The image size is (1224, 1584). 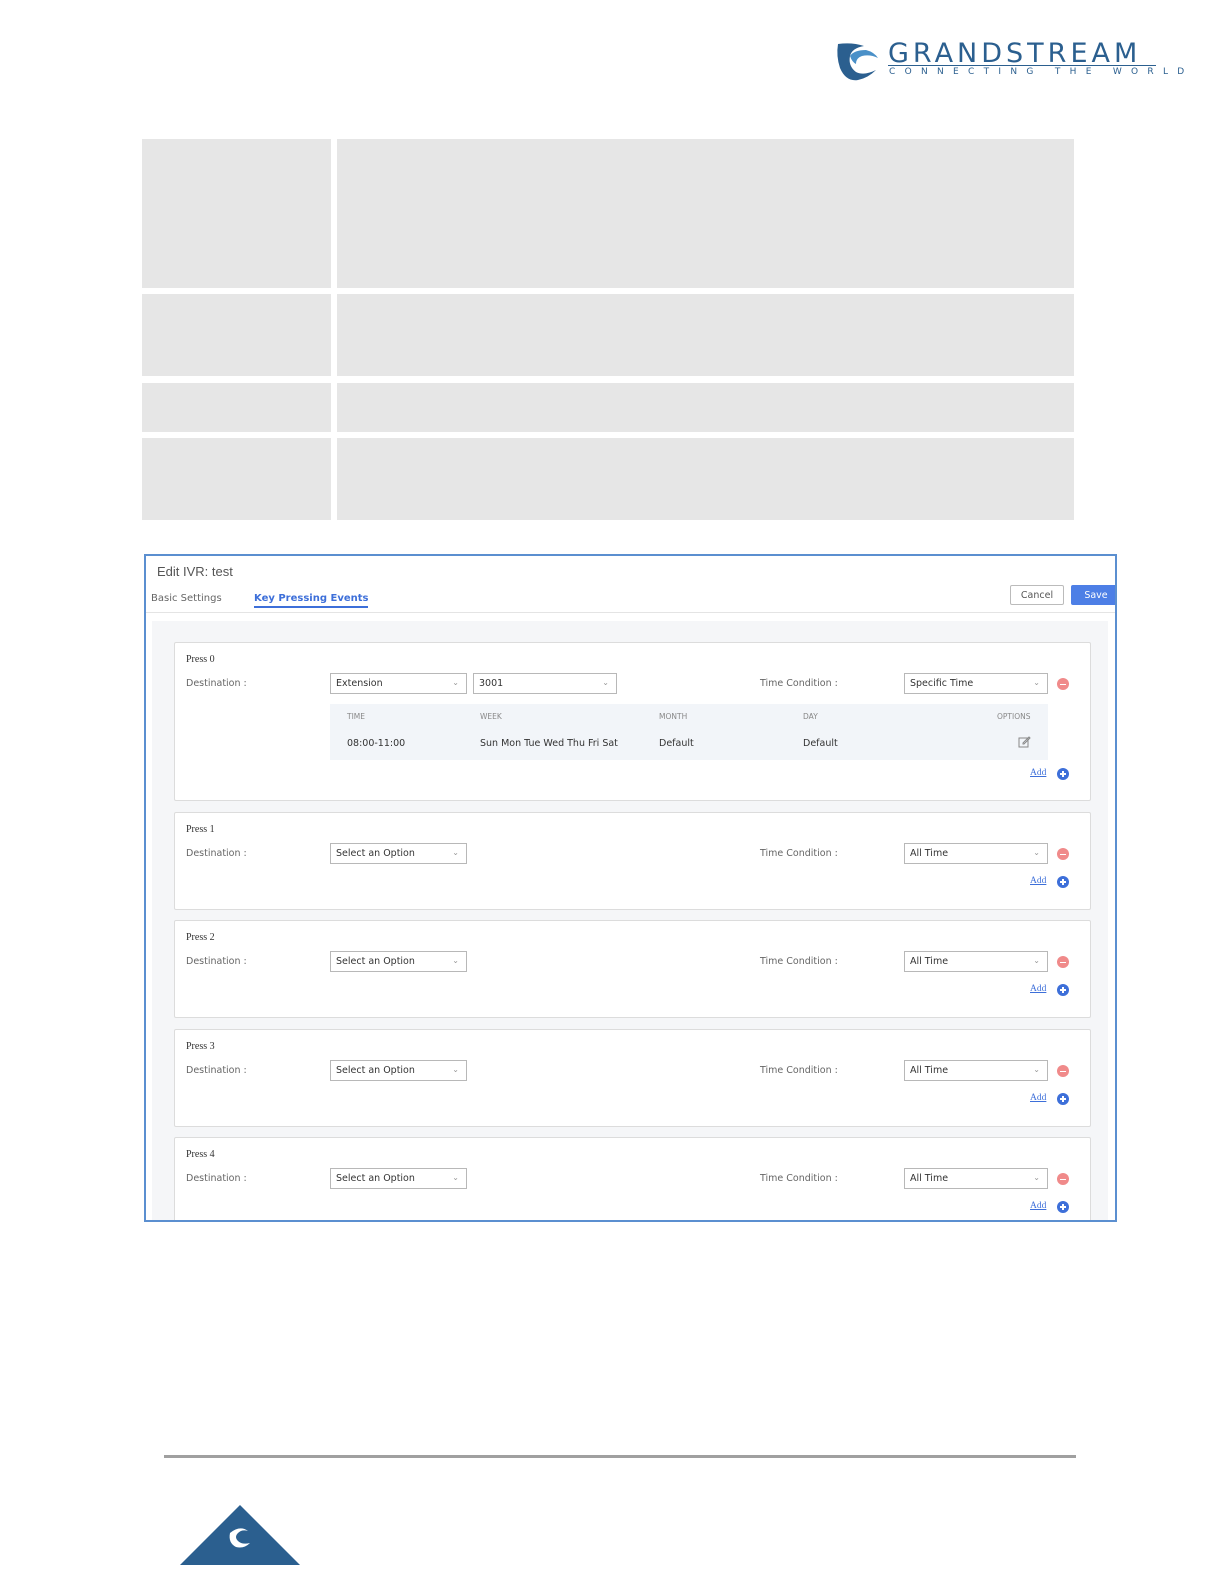 I want to click on tab-basic-settings: Basic Settings, so click(x=186, y=598).